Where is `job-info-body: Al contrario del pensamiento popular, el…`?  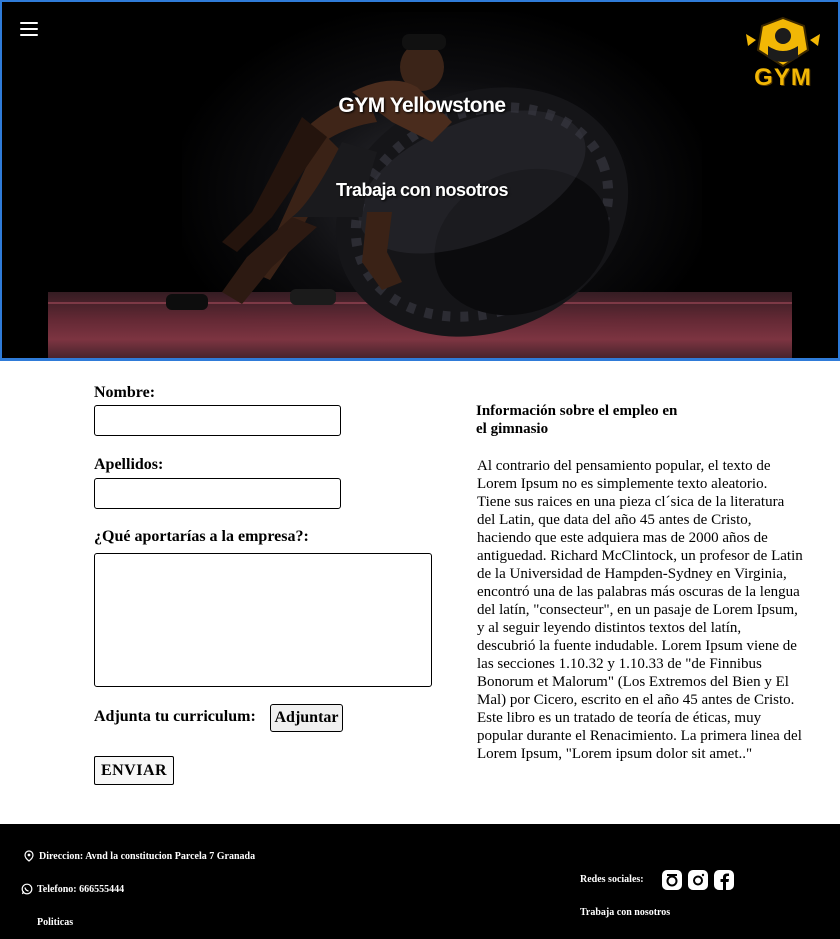
job-info-body: Al contrario del pensamiento popular, el… is located at coordinates (640, 610).